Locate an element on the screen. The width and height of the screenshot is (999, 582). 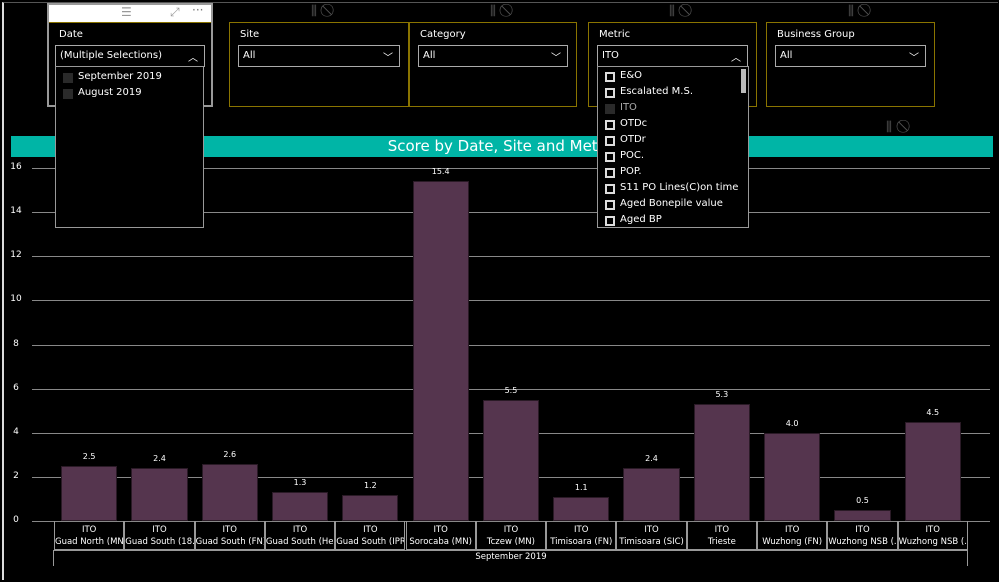
list-item: POC. is located at coordinates (673, 156).